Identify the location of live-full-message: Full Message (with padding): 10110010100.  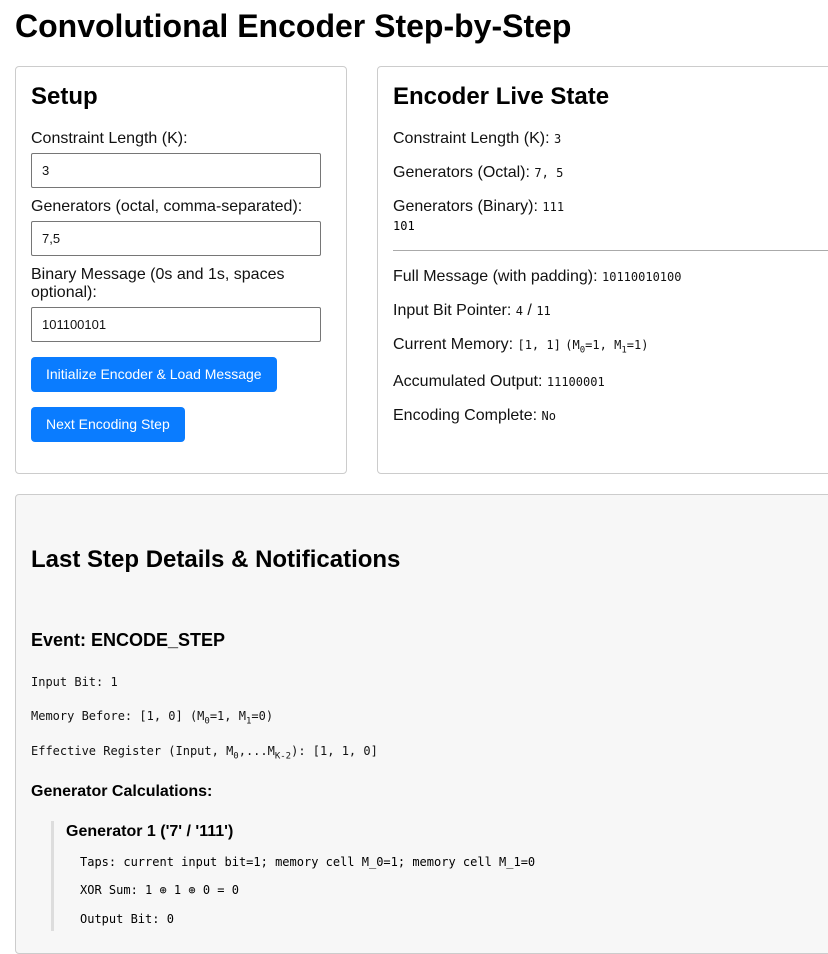
(537, 277).